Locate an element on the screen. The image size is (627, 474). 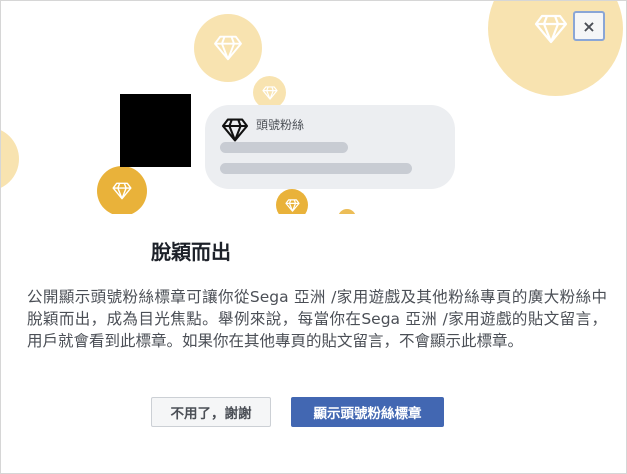
decor-circle-gold-left is located at coordinates (122, 191).